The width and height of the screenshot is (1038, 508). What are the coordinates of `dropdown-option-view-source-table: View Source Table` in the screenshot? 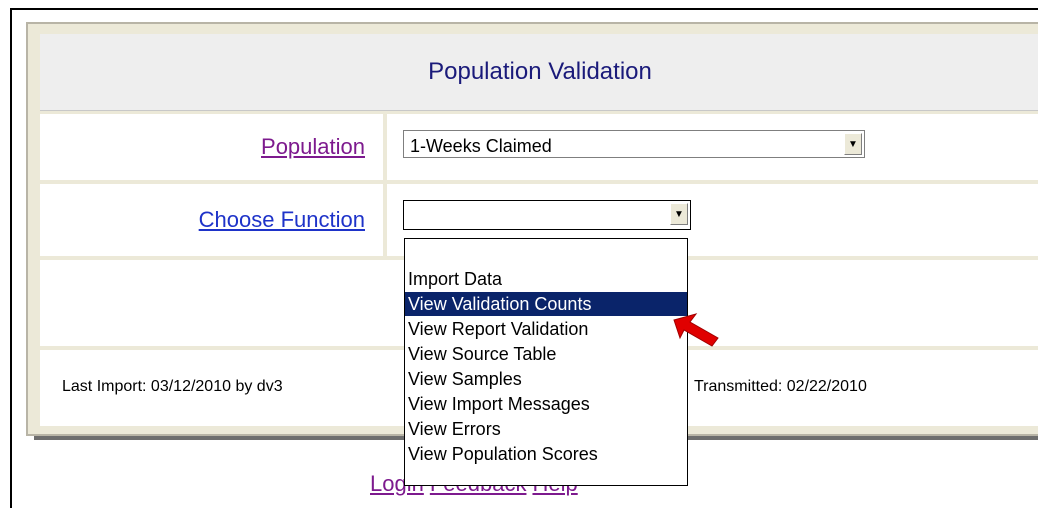 It's located at (546, 354).